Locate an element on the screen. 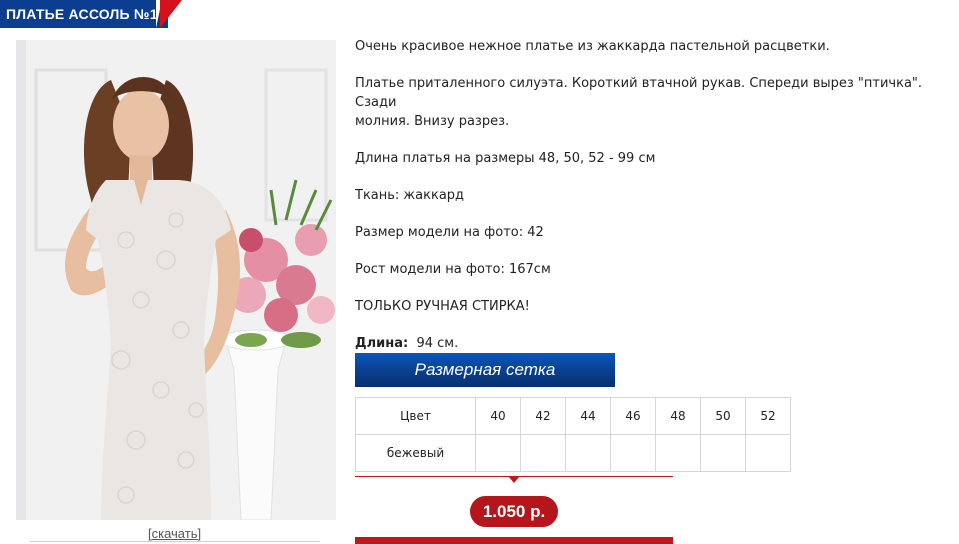 This screenshot has width=959, height=544. table-row: бежевый is located at coordinates (573, 453).